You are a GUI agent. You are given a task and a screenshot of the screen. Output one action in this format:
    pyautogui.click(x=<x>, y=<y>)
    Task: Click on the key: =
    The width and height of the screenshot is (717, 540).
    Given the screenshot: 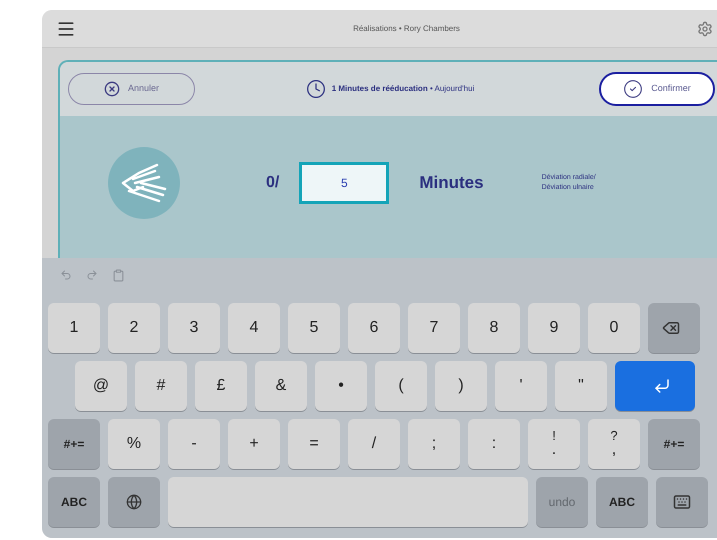 What is the action you would take?
    pyautogui.click(x=314, y=444)
    